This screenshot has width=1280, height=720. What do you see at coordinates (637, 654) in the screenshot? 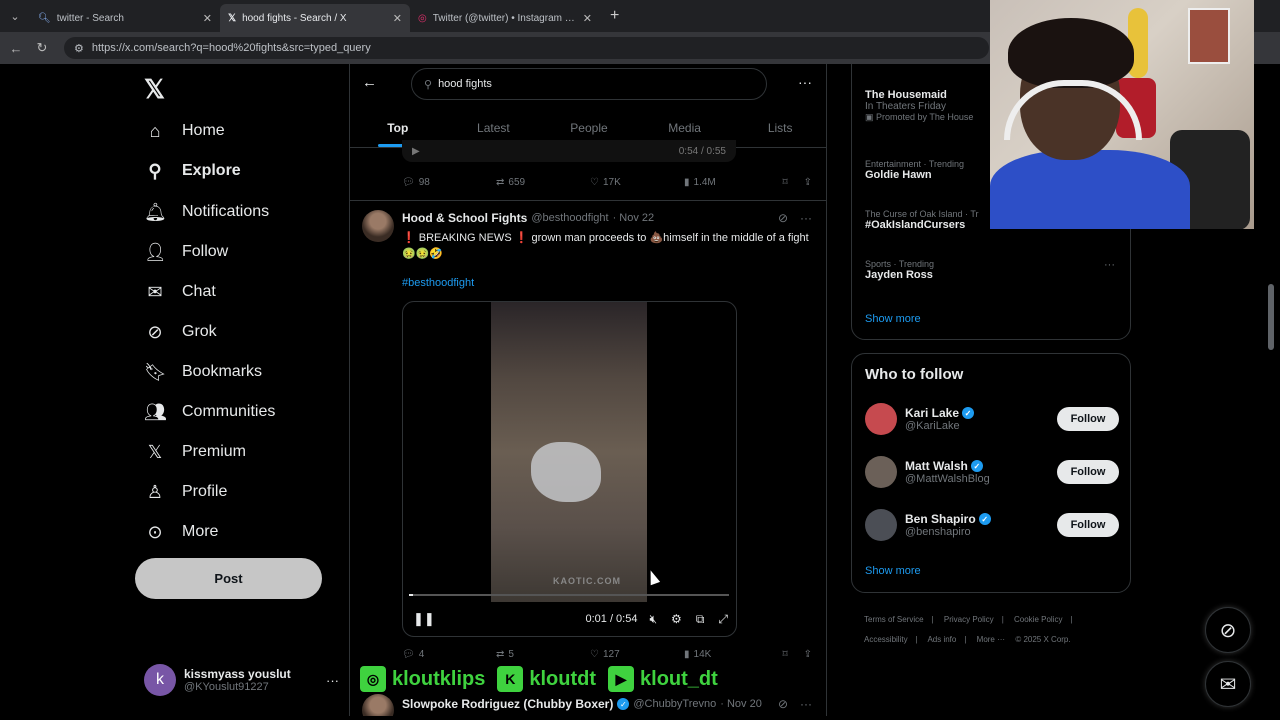
I see `like-button: ♡ 127` at bounding box center [637, 654].